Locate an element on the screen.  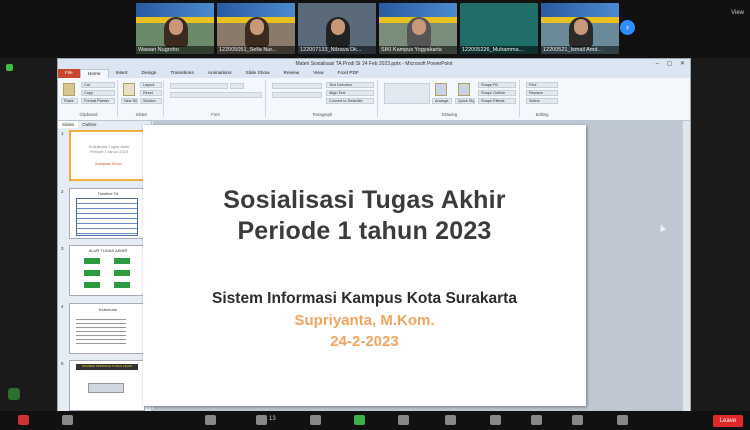
slide-thumbnail: Timeline TA is located at coordinates (107, 213).